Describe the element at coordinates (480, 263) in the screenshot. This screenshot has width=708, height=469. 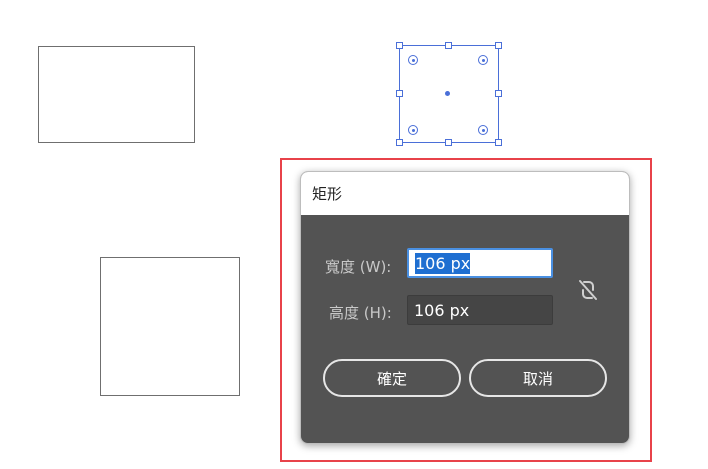
I see `width-input: 106 px` at that location.